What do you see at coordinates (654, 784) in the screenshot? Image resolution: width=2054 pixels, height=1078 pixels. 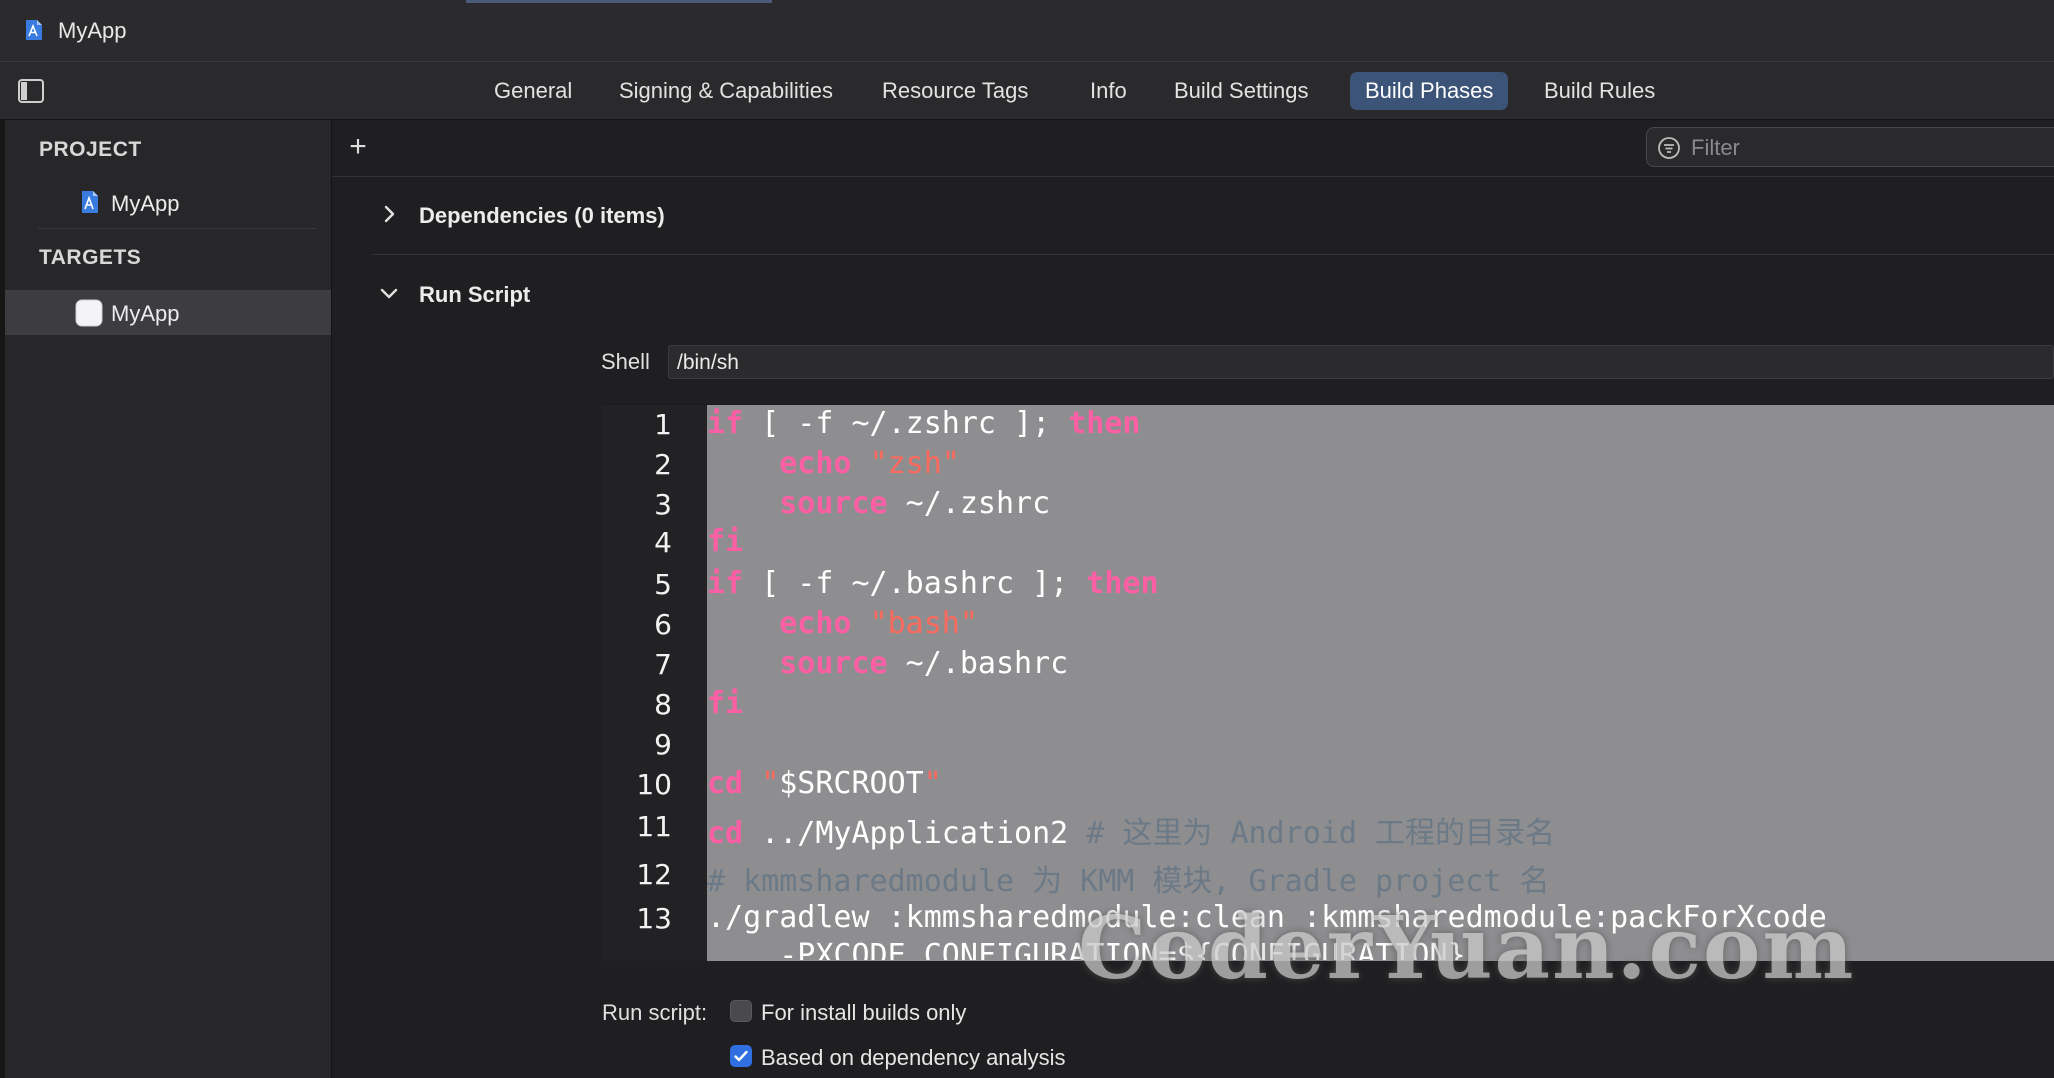 I see `line-number: 10` at bounding box center [654, 784].